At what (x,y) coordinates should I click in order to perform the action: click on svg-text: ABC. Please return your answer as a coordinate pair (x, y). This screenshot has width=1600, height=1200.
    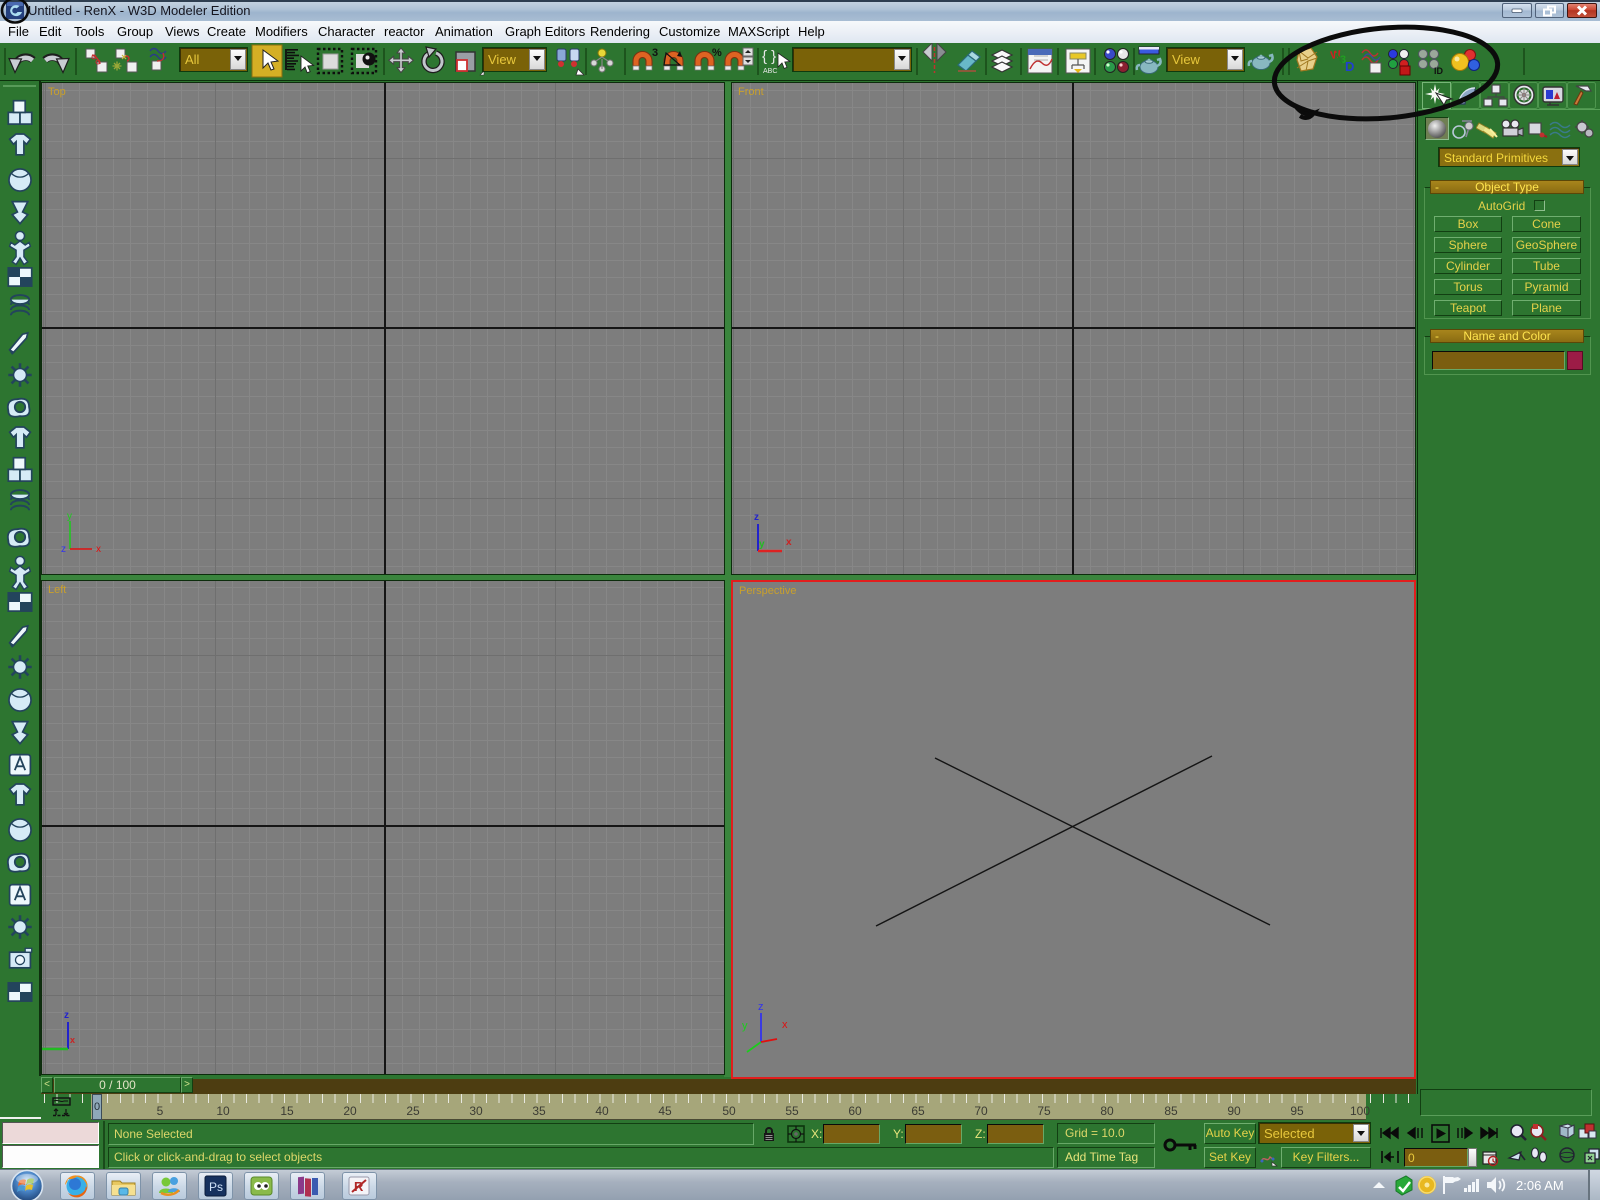
    Looking at the image, I should click on (770, 71).